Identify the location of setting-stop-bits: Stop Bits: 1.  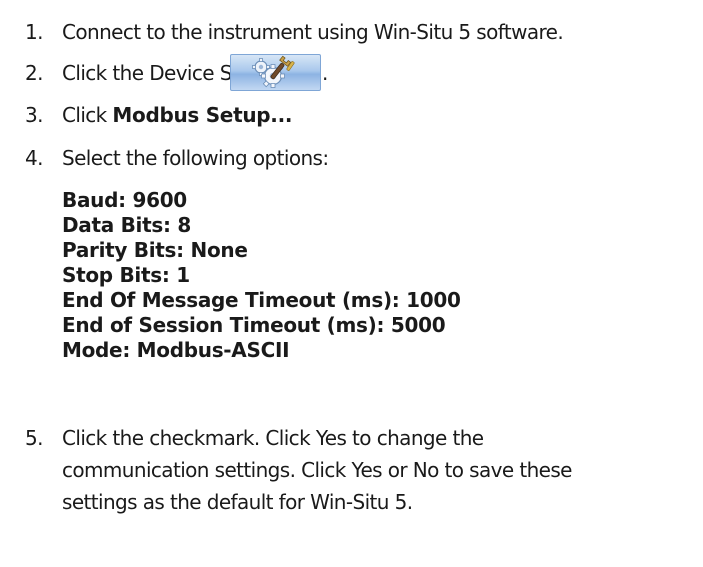
(126, 275).